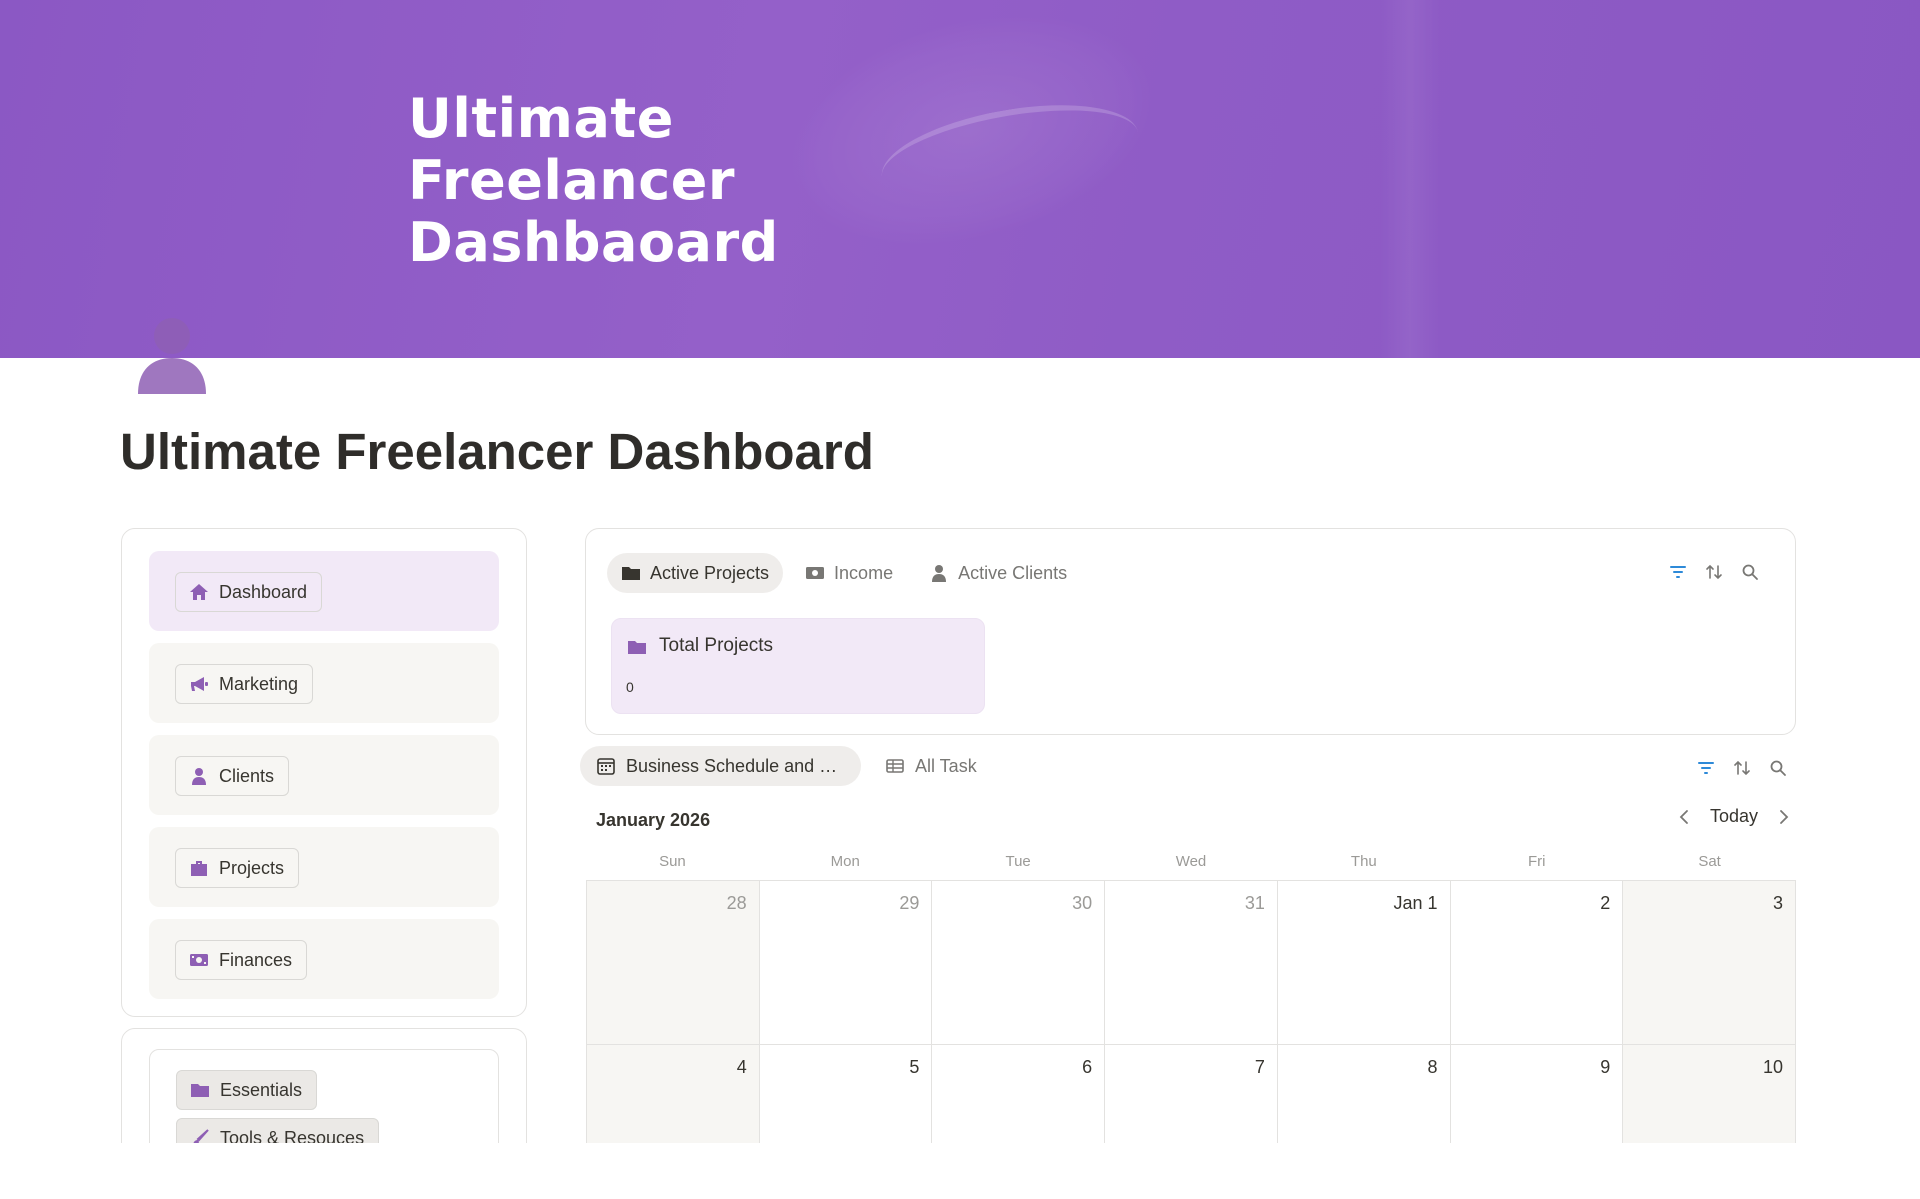 This screenshot has height=1199, width=1920. I want to click on total-projects-card: Total Projects 0, so click(798, 666).